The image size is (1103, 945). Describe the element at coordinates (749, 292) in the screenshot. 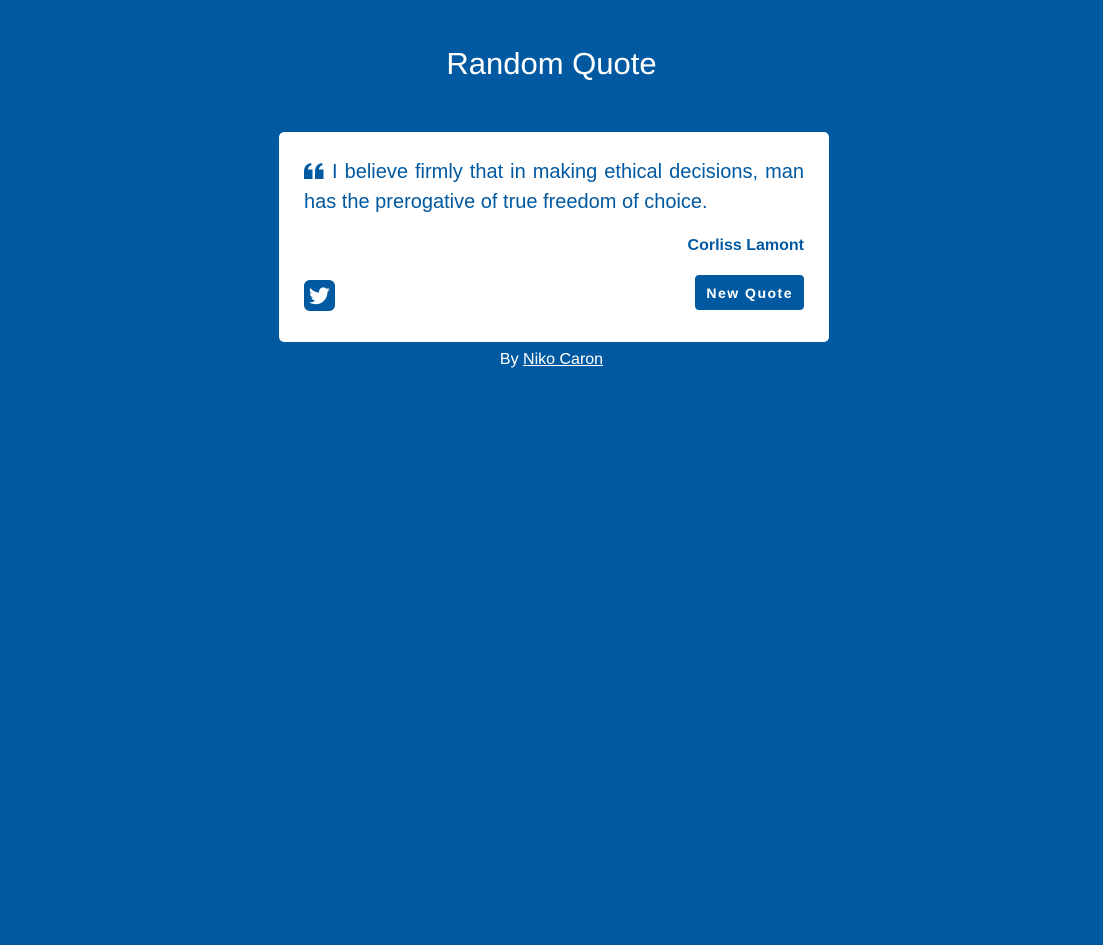

I see `new-quote-button: New Quote` at that location.